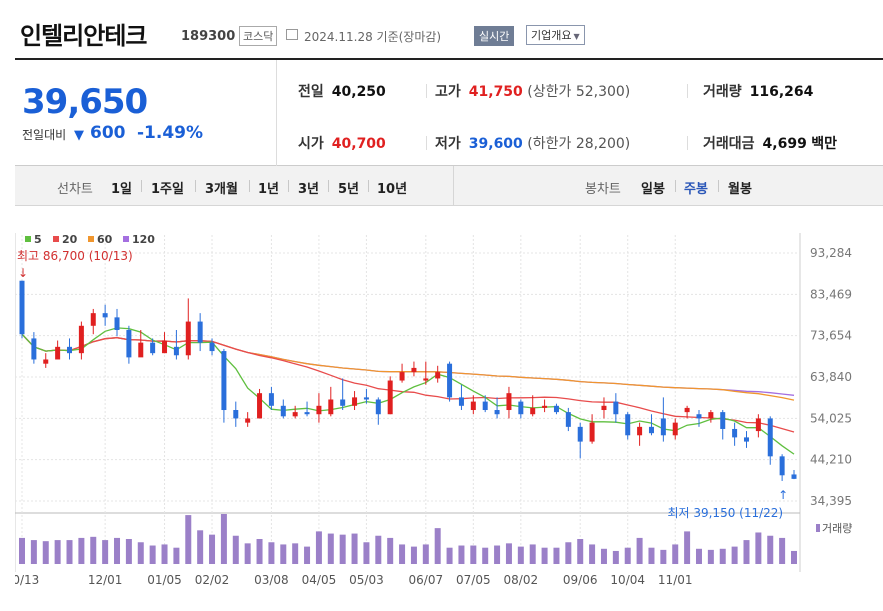  Describe the element at coordinates (426, 580) in the screenshot. I see `x-tick-label: 06/07` at that location.